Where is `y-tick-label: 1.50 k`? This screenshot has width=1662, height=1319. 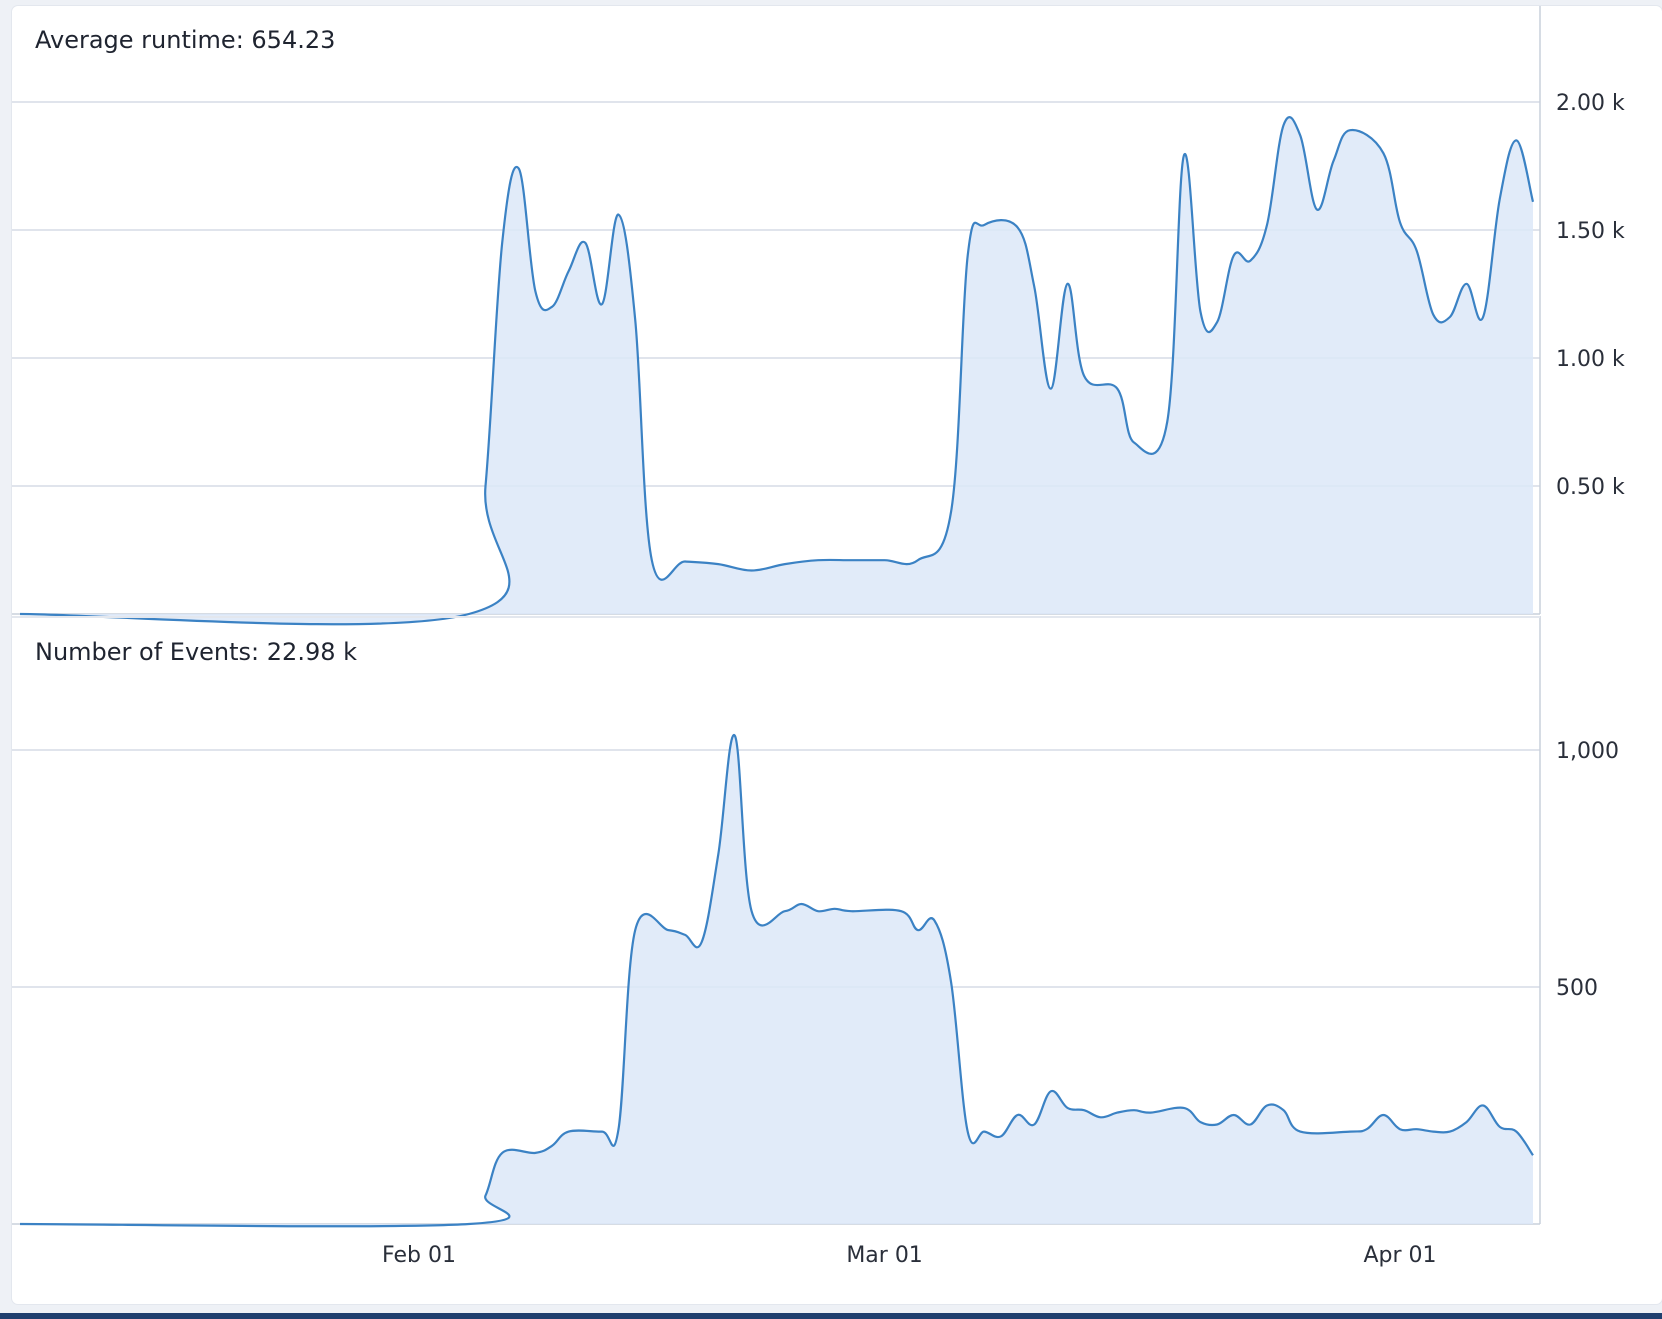
y-tick-label: 1.50 k is located at coordinates (1590, 231).